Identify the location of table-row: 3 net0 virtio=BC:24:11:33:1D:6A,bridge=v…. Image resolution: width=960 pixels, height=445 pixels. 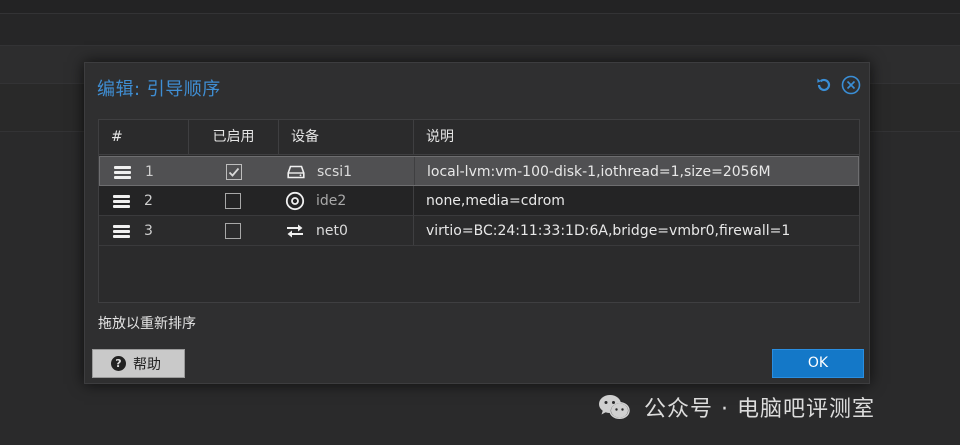
(479, 231).